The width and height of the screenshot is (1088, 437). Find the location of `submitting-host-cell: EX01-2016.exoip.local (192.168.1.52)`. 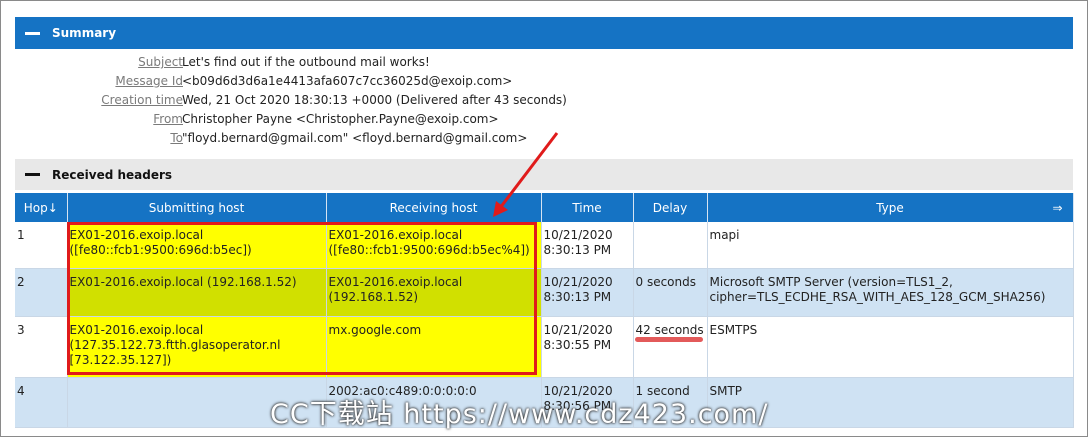

submitting-host-cell: EX01-2016.exoip.local (192.168.1.52) is located at coordinates (197, 292).